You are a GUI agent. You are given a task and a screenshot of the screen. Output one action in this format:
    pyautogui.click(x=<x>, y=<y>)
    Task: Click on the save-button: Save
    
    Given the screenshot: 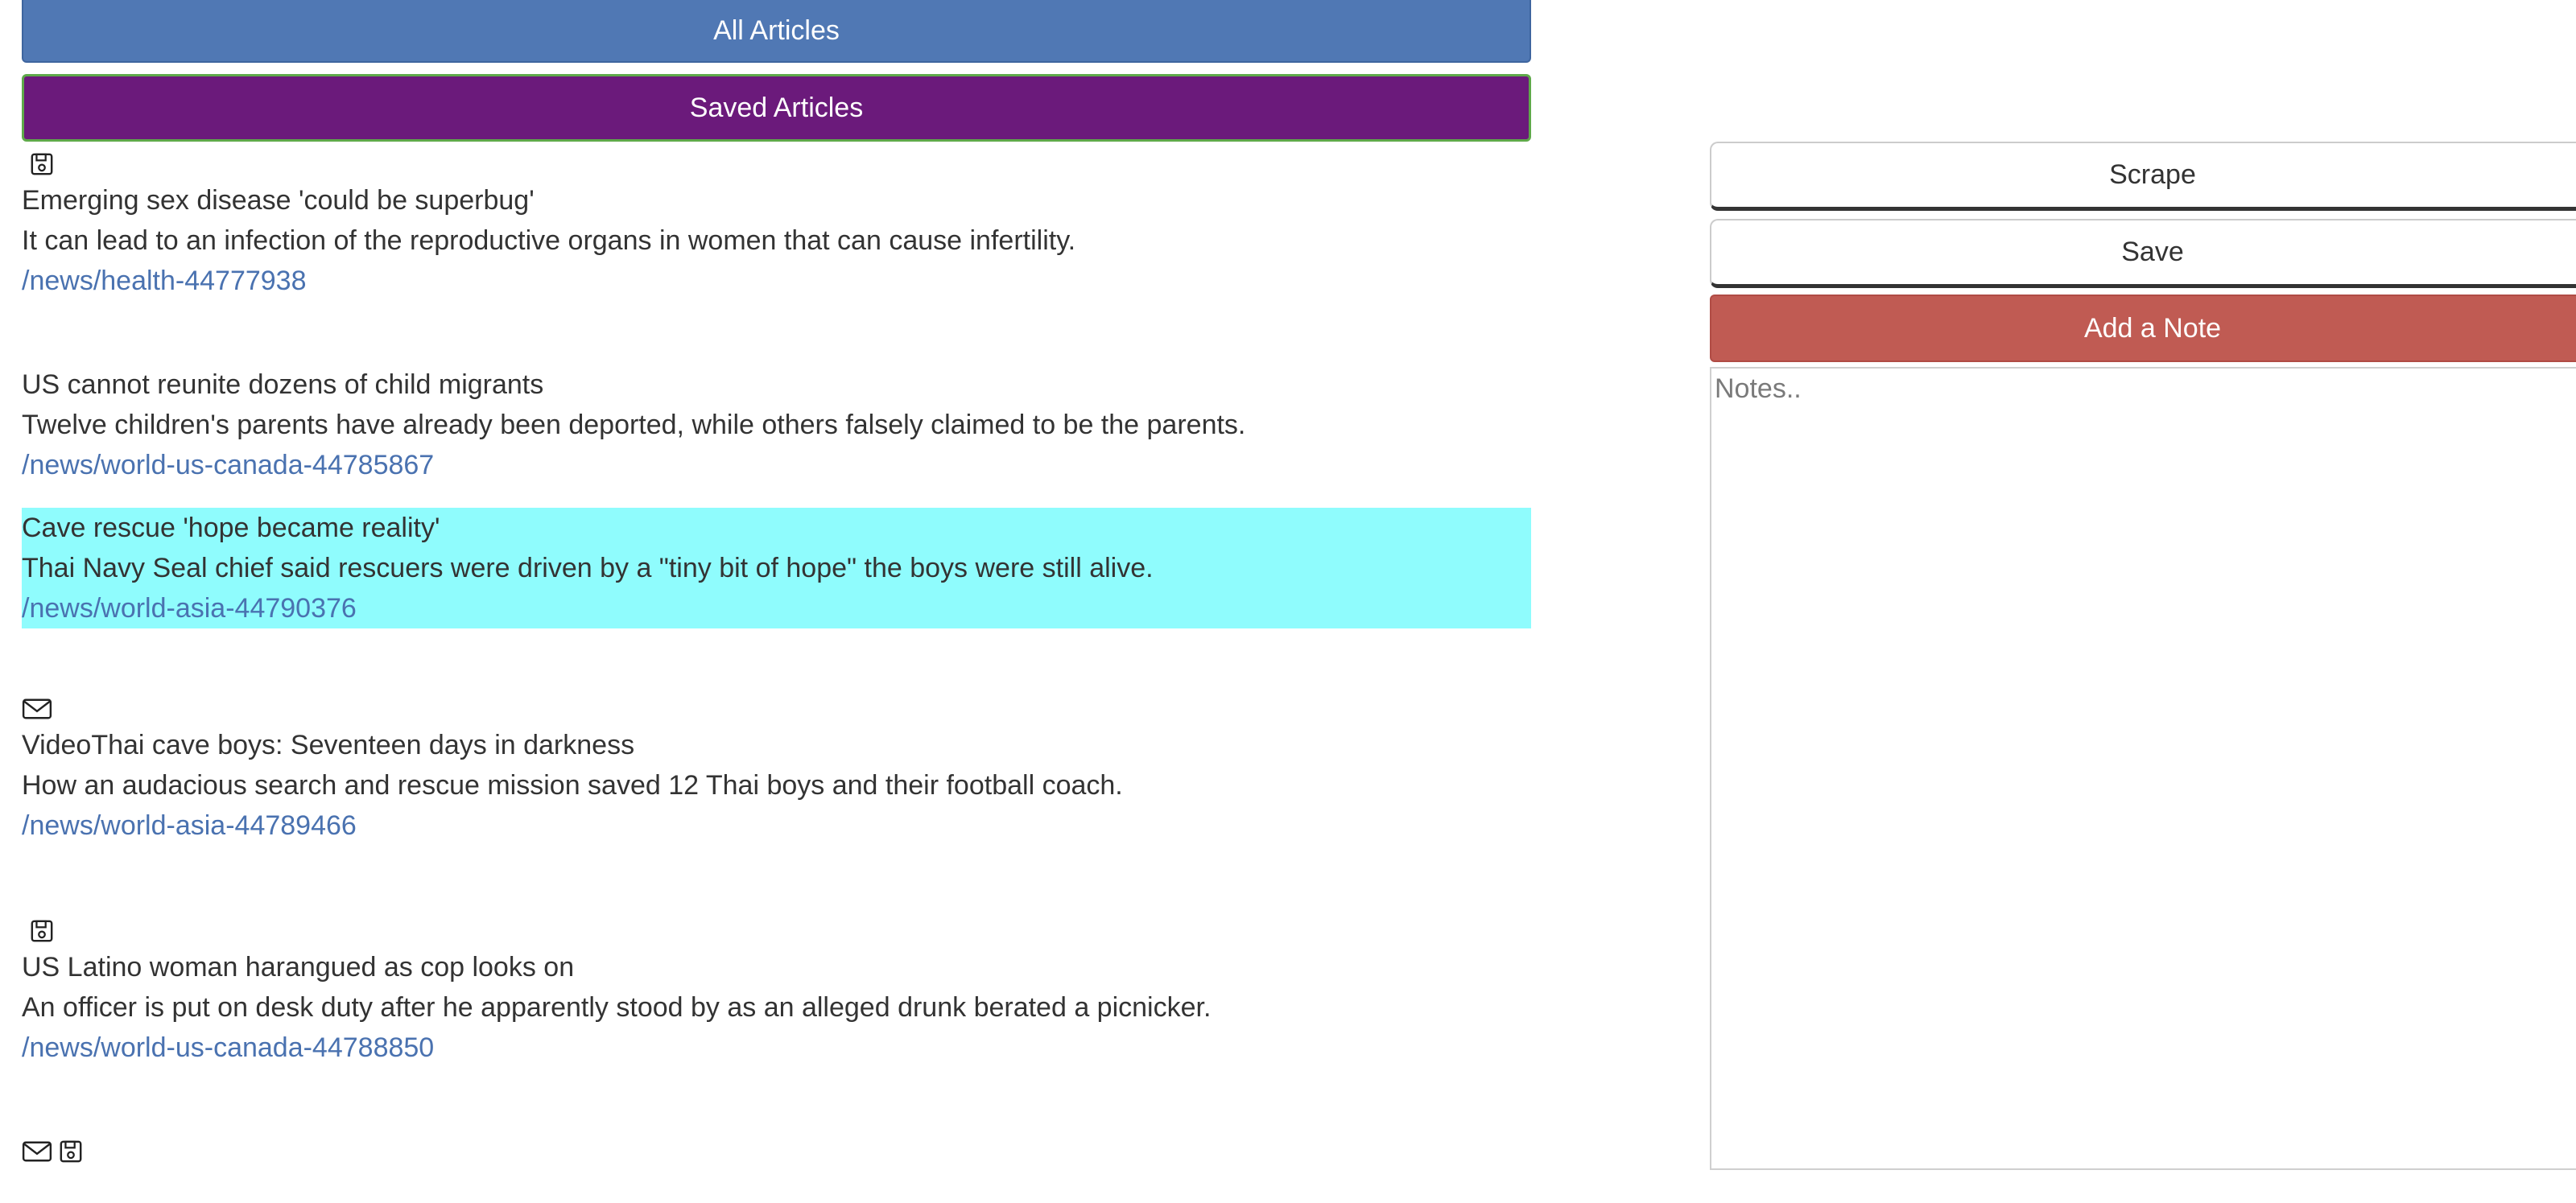 What is the action you would take?
    pyautogui.click(x=2143, y=253)
    